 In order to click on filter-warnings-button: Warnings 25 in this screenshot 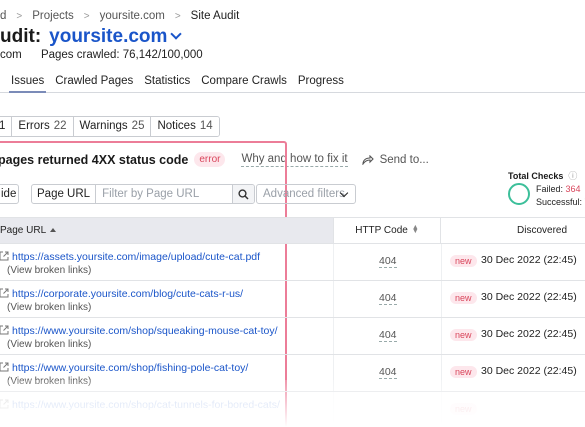, I will do `click(112, 126)`.